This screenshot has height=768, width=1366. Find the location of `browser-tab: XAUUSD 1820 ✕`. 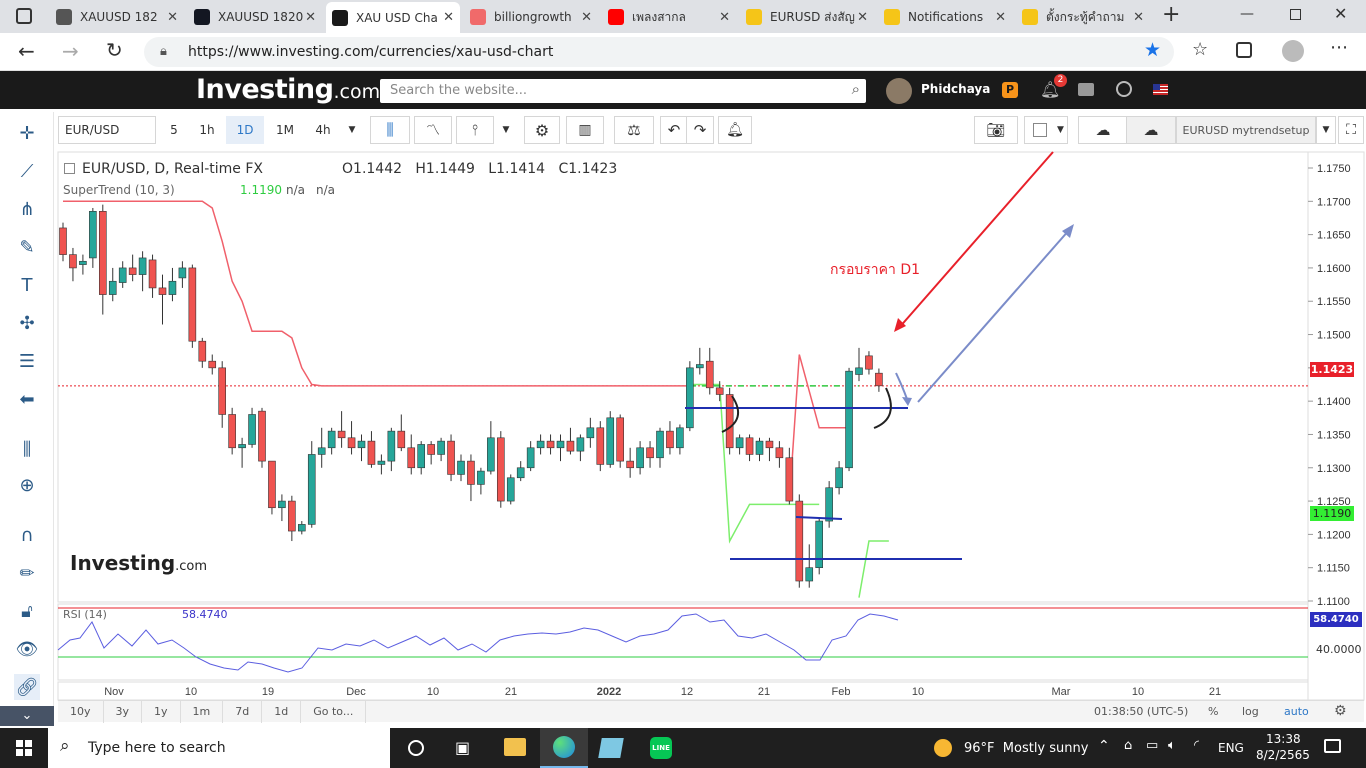

browser-tab: XAUUSD 1820 ✕ is located at coordinates (255, 17).